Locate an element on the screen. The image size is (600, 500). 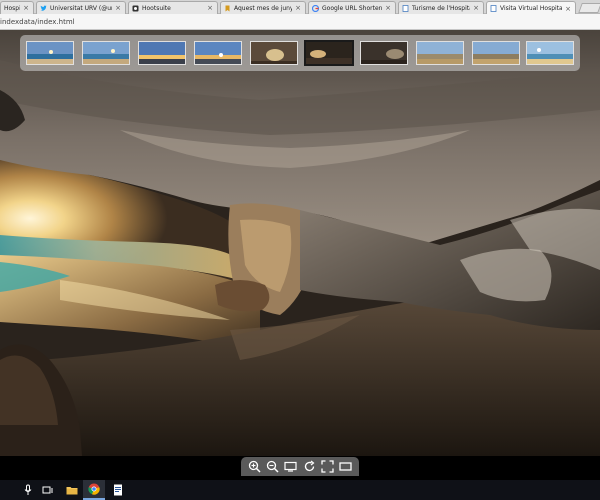
tab-label: Universitat URV (@unive is located at coordinates (81, 8).